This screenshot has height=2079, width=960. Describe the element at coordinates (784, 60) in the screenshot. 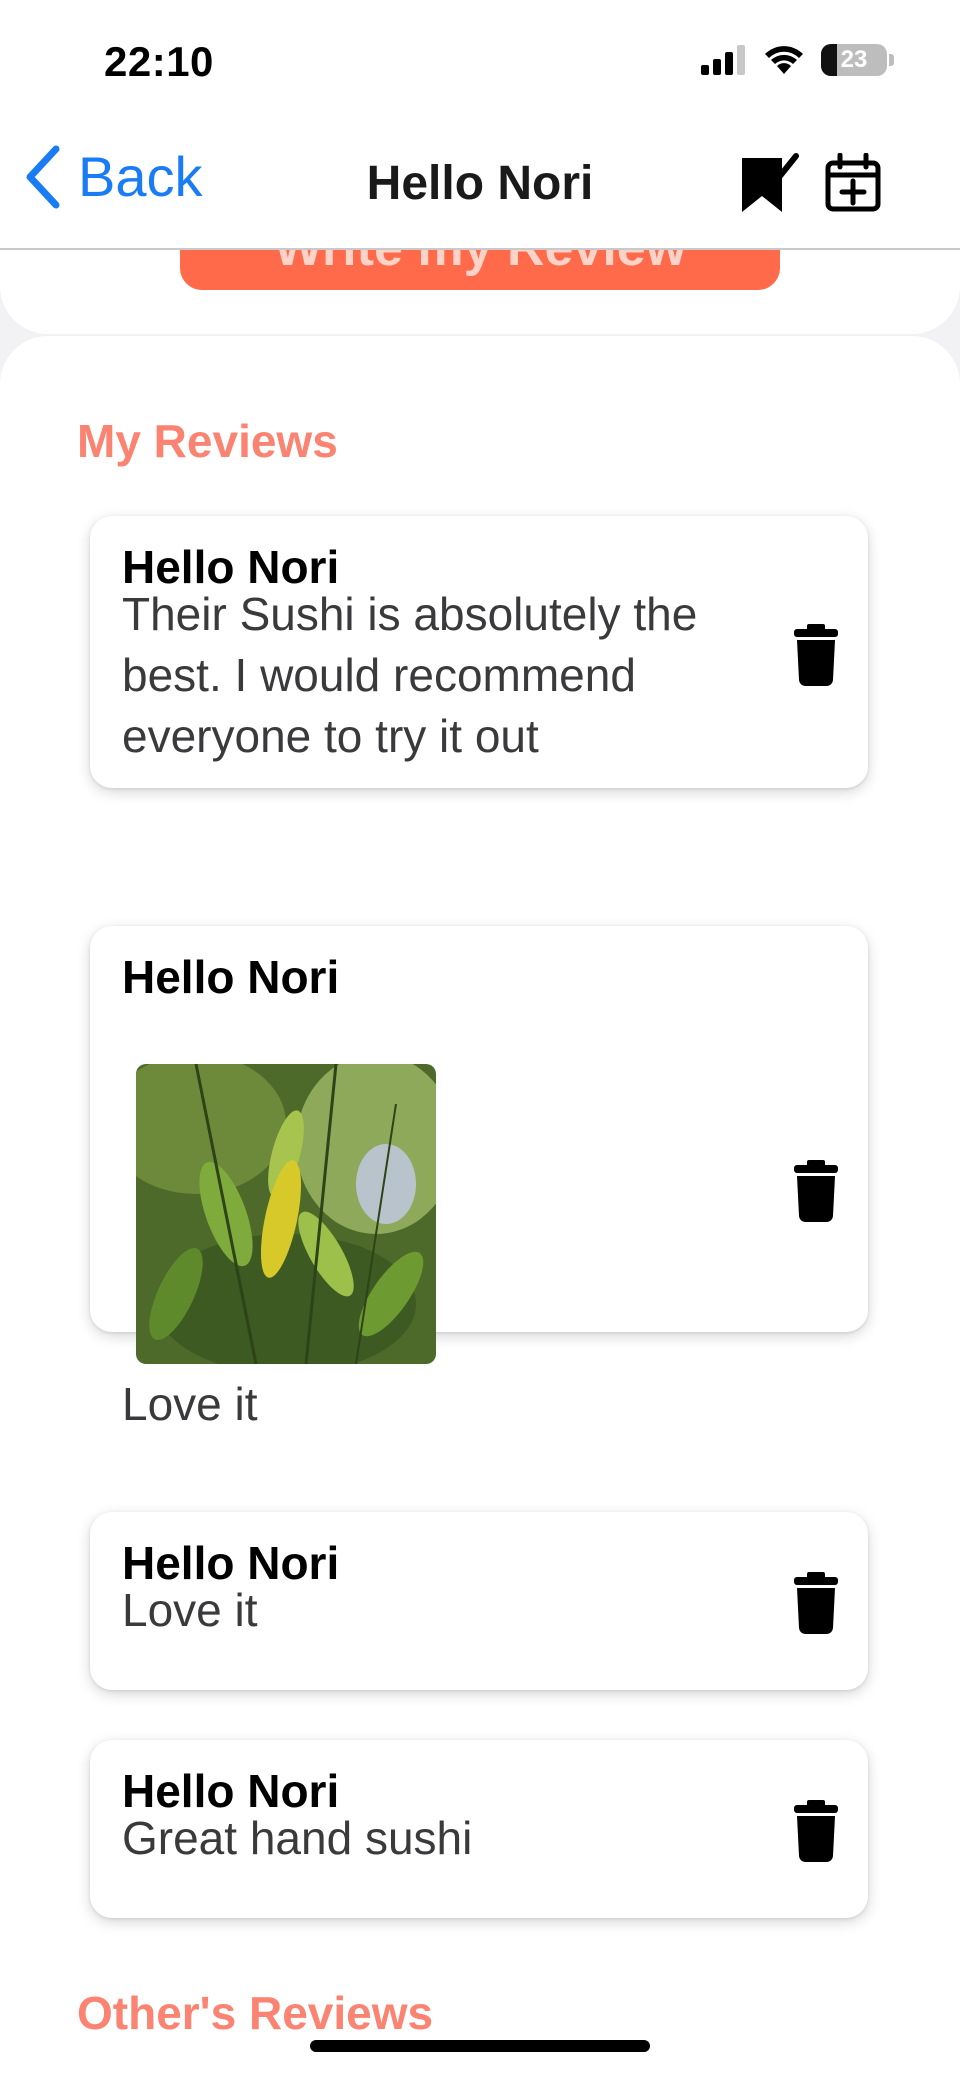

I see `wifi-icon` at that location.